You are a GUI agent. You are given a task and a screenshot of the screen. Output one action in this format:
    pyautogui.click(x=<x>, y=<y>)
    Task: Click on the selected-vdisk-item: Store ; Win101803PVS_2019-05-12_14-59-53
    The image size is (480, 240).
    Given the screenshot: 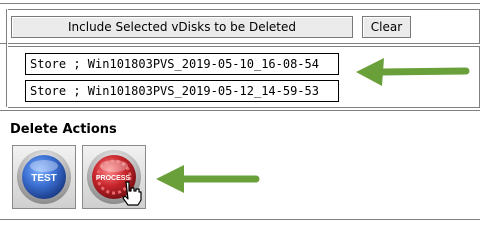 What is the action you would take?
    pyautogui.click(x=182, y=91)
    